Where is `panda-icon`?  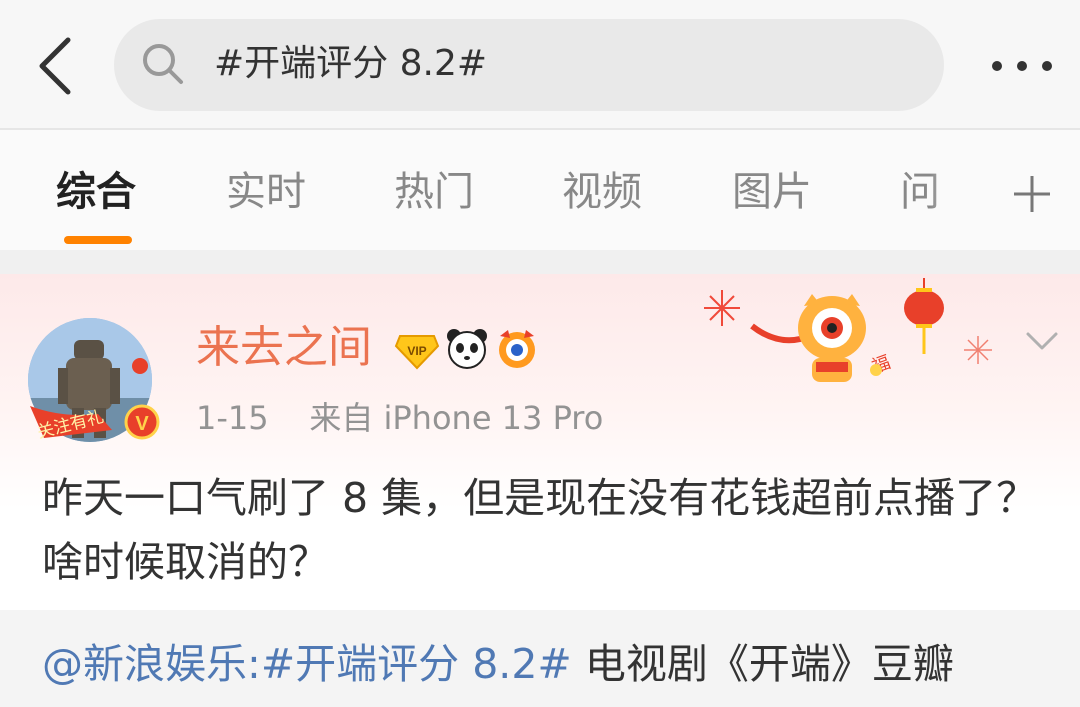
panda-icon is located at coordinates (467, 348).